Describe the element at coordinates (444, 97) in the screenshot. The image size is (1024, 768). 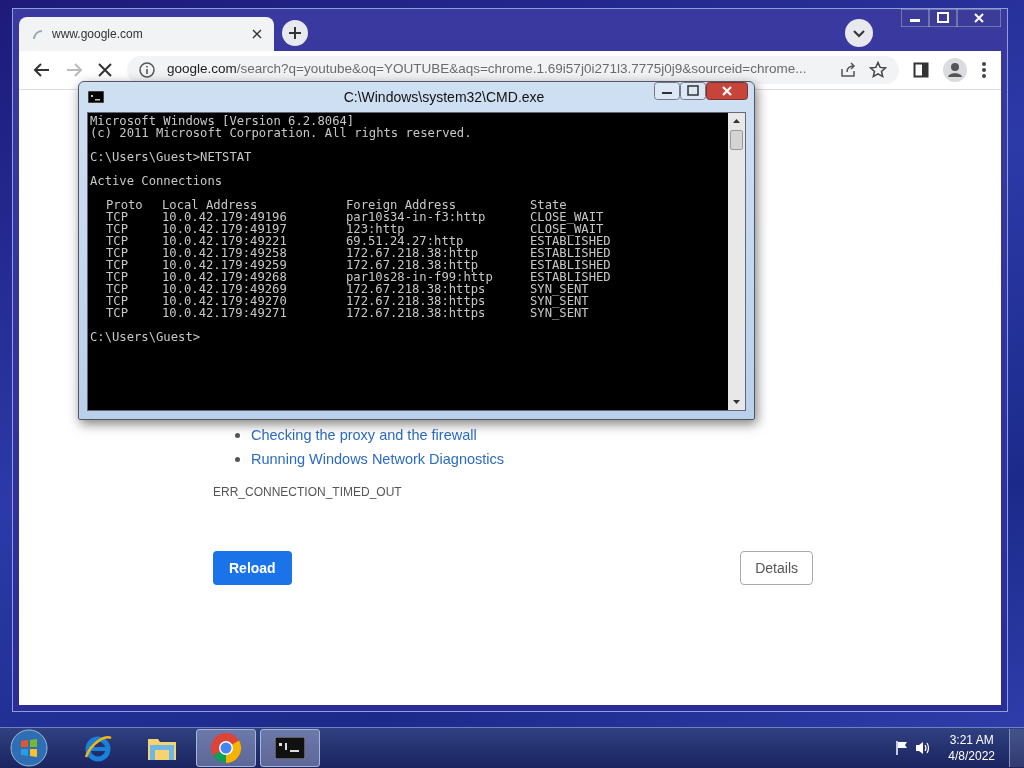
I see `window-title: C:\Windows\system32\CMD.exe` at that location.